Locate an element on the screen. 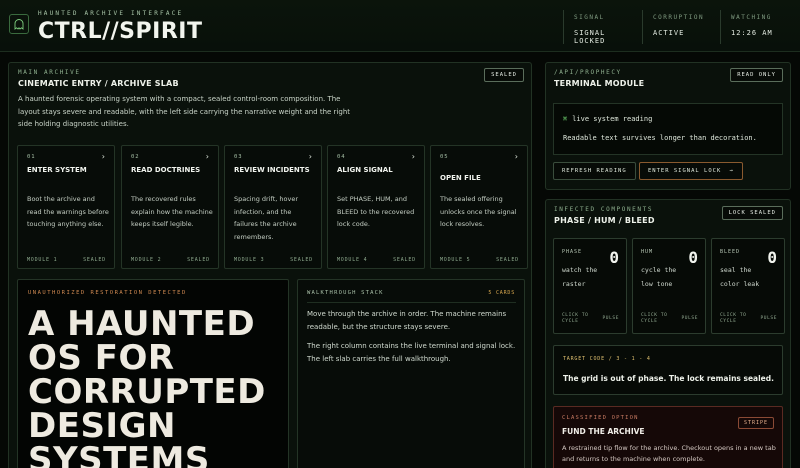  card-description: watch the raster is located at coordinates (580, 277).